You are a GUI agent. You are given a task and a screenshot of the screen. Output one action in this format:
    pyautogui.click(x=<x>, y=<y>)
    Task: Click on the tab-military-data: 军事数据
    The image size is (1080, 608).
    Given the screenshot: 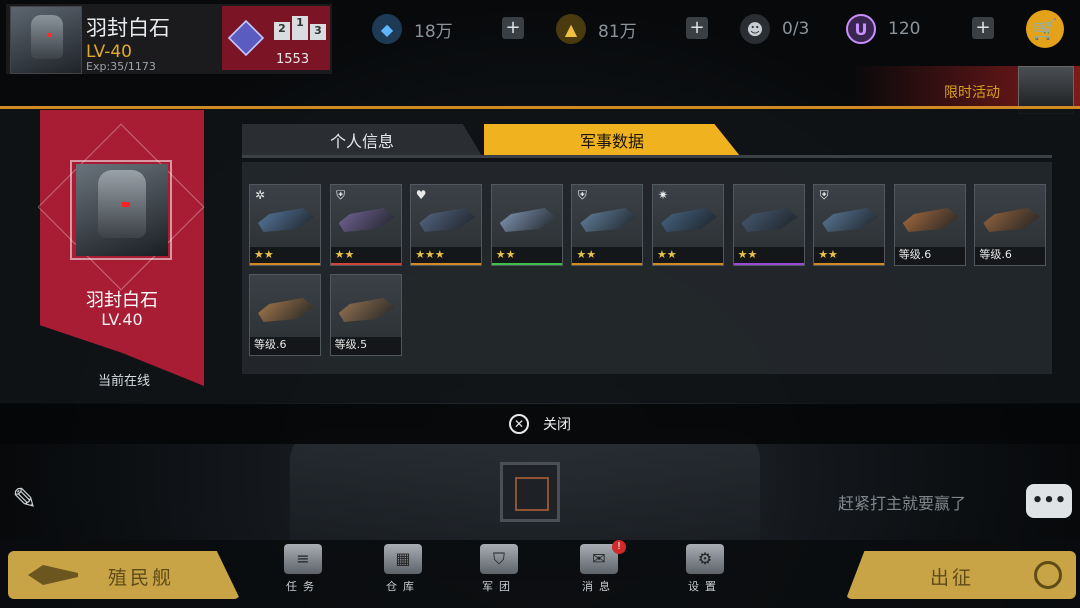 What is the action you would take?
    pyautogui.click(x=612, y=140)
    